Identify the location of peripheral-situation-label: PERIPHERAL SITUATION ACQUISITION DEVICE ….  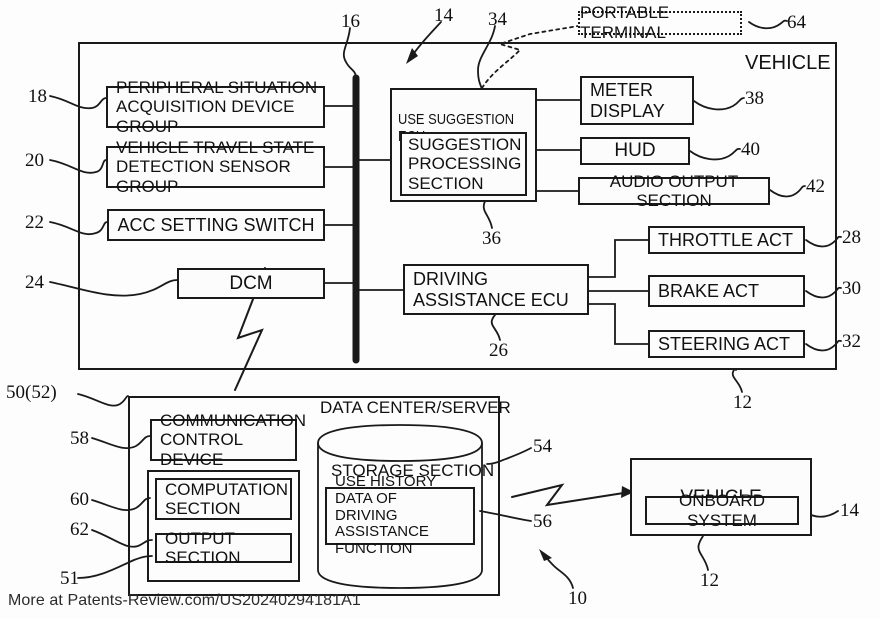
(217, 107).